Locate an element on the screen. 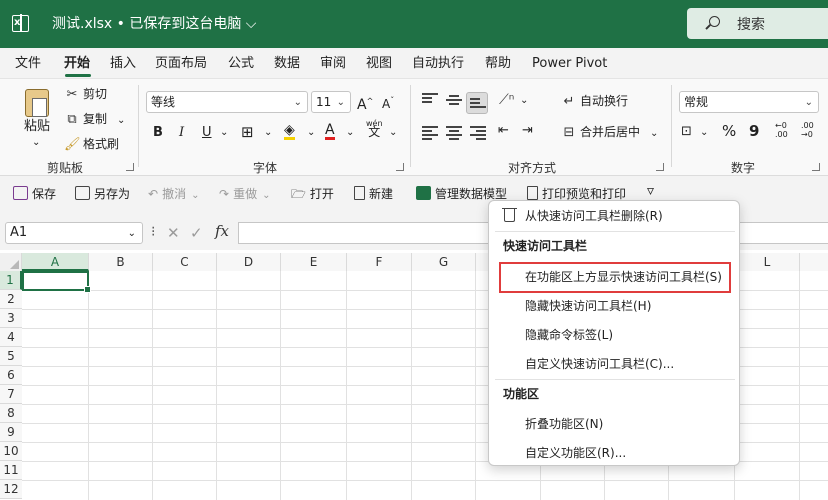 This screenshot has height=500, width=828. copy-button: ⧉ 复制 ⌄ is located at coordinates (94, 120).